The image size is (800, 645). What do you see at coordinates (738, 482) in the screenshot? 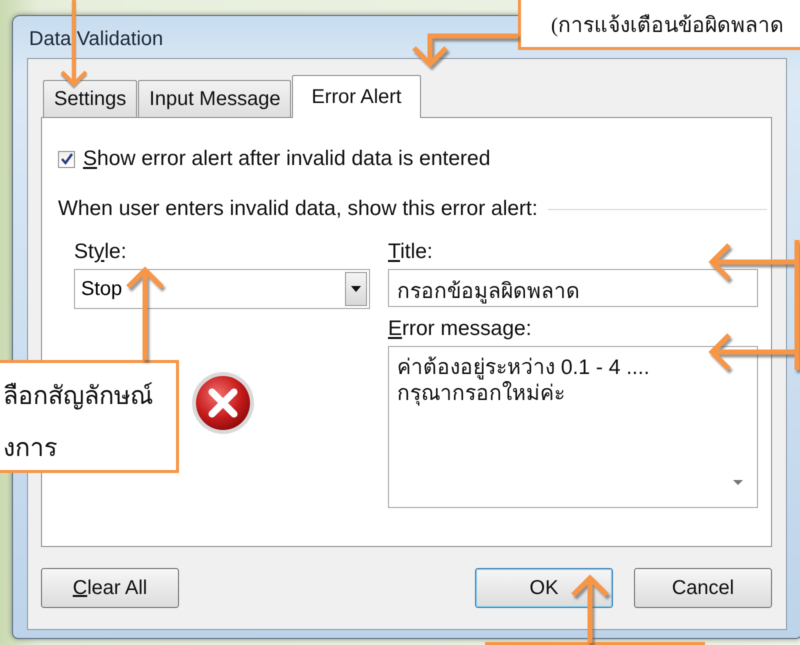
I see `scroll-arrow-icon` at bounding box center [738, 482].